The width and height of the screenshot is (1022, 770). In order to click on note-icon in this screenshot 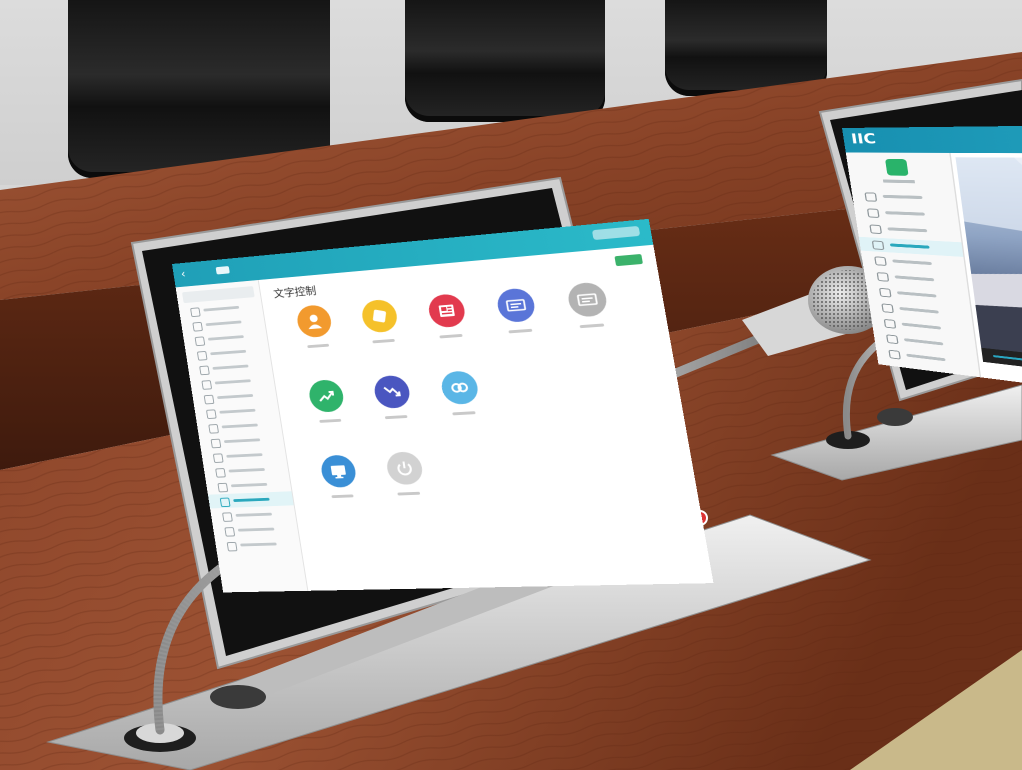, I will do `click(379, 316)`.